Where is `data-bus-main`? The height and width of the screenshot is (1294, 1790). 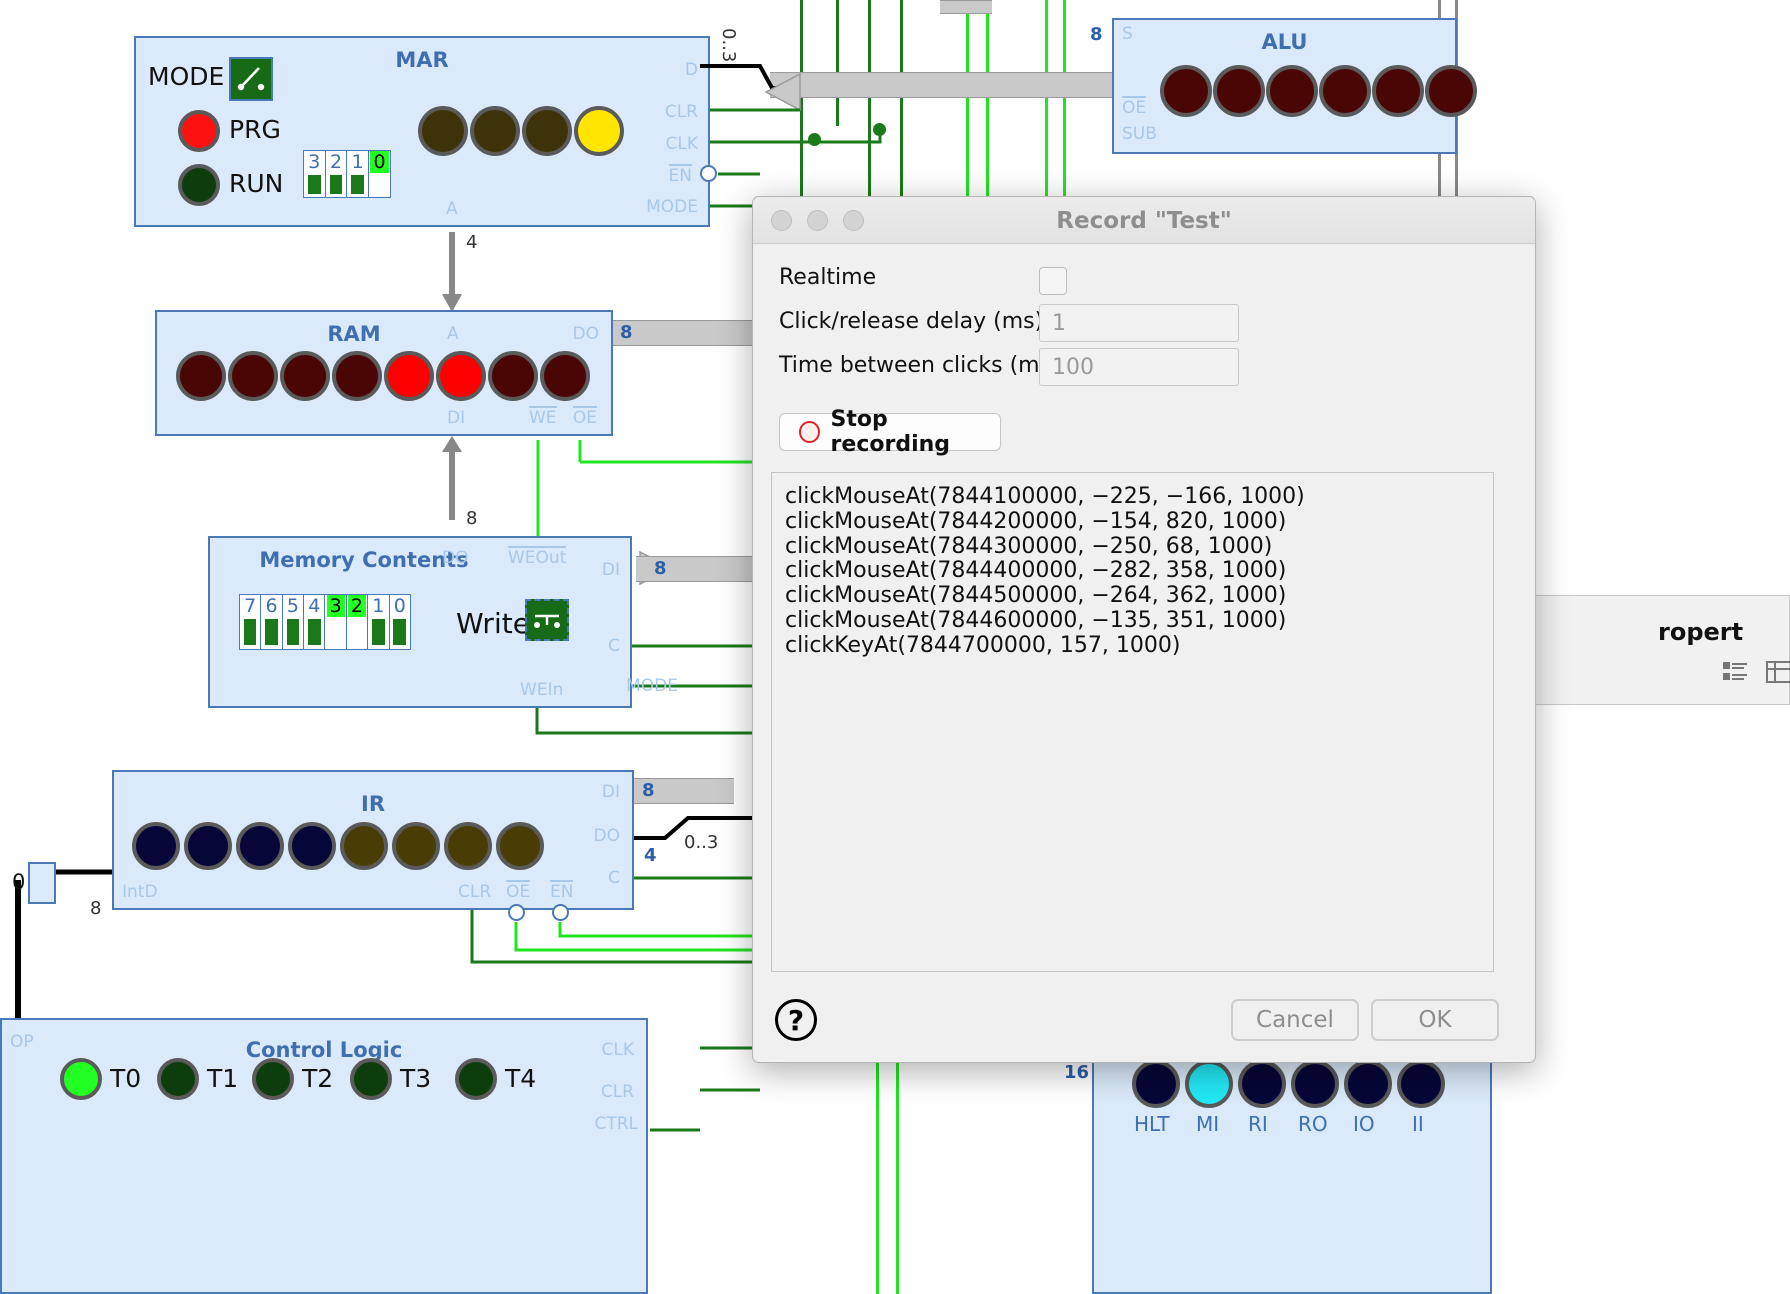
data-bus-main is located at coordinates (944, 85).